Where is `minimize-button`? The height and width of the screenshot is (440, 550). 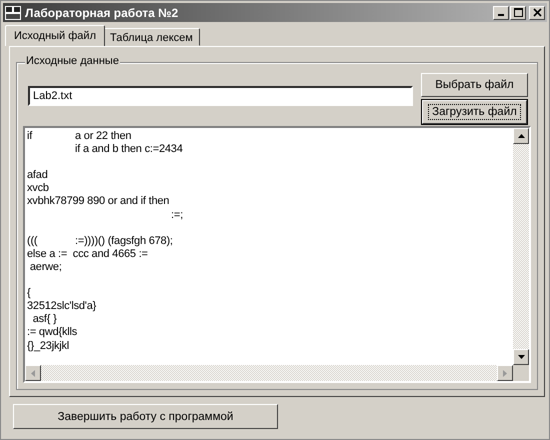
minimize-button is located at coordinates (501, 13).